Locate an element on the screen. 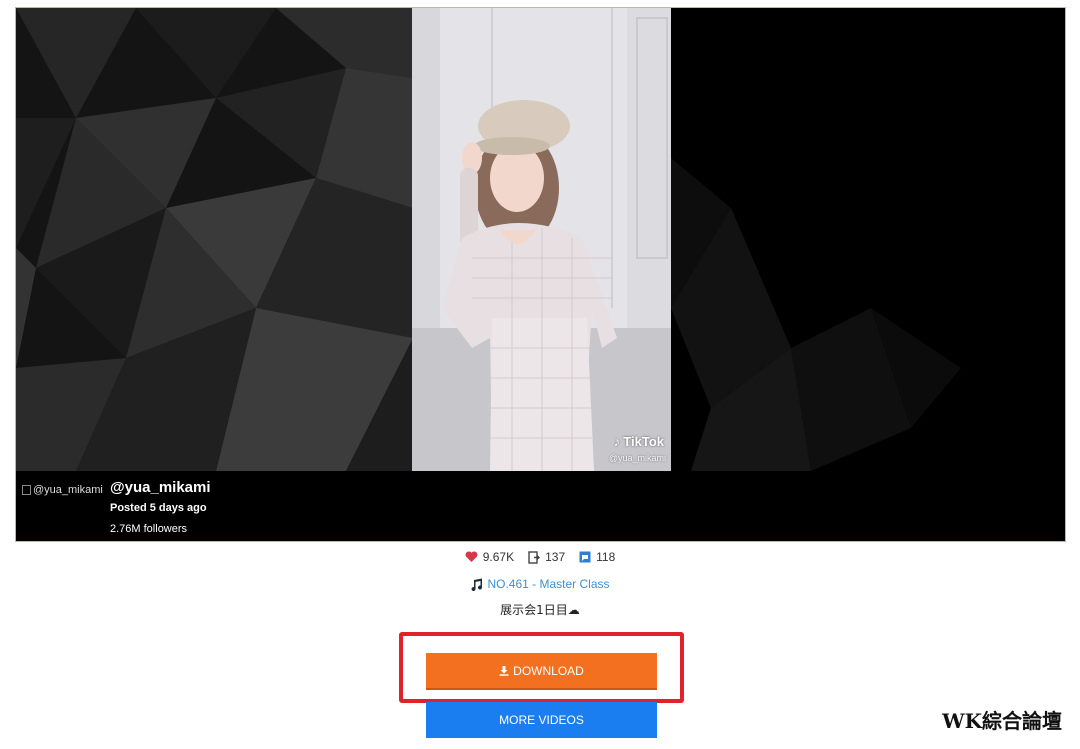 This screenshot has width=1080, height=749. likes-count: 9.67K is located at coordinates (498, 557).